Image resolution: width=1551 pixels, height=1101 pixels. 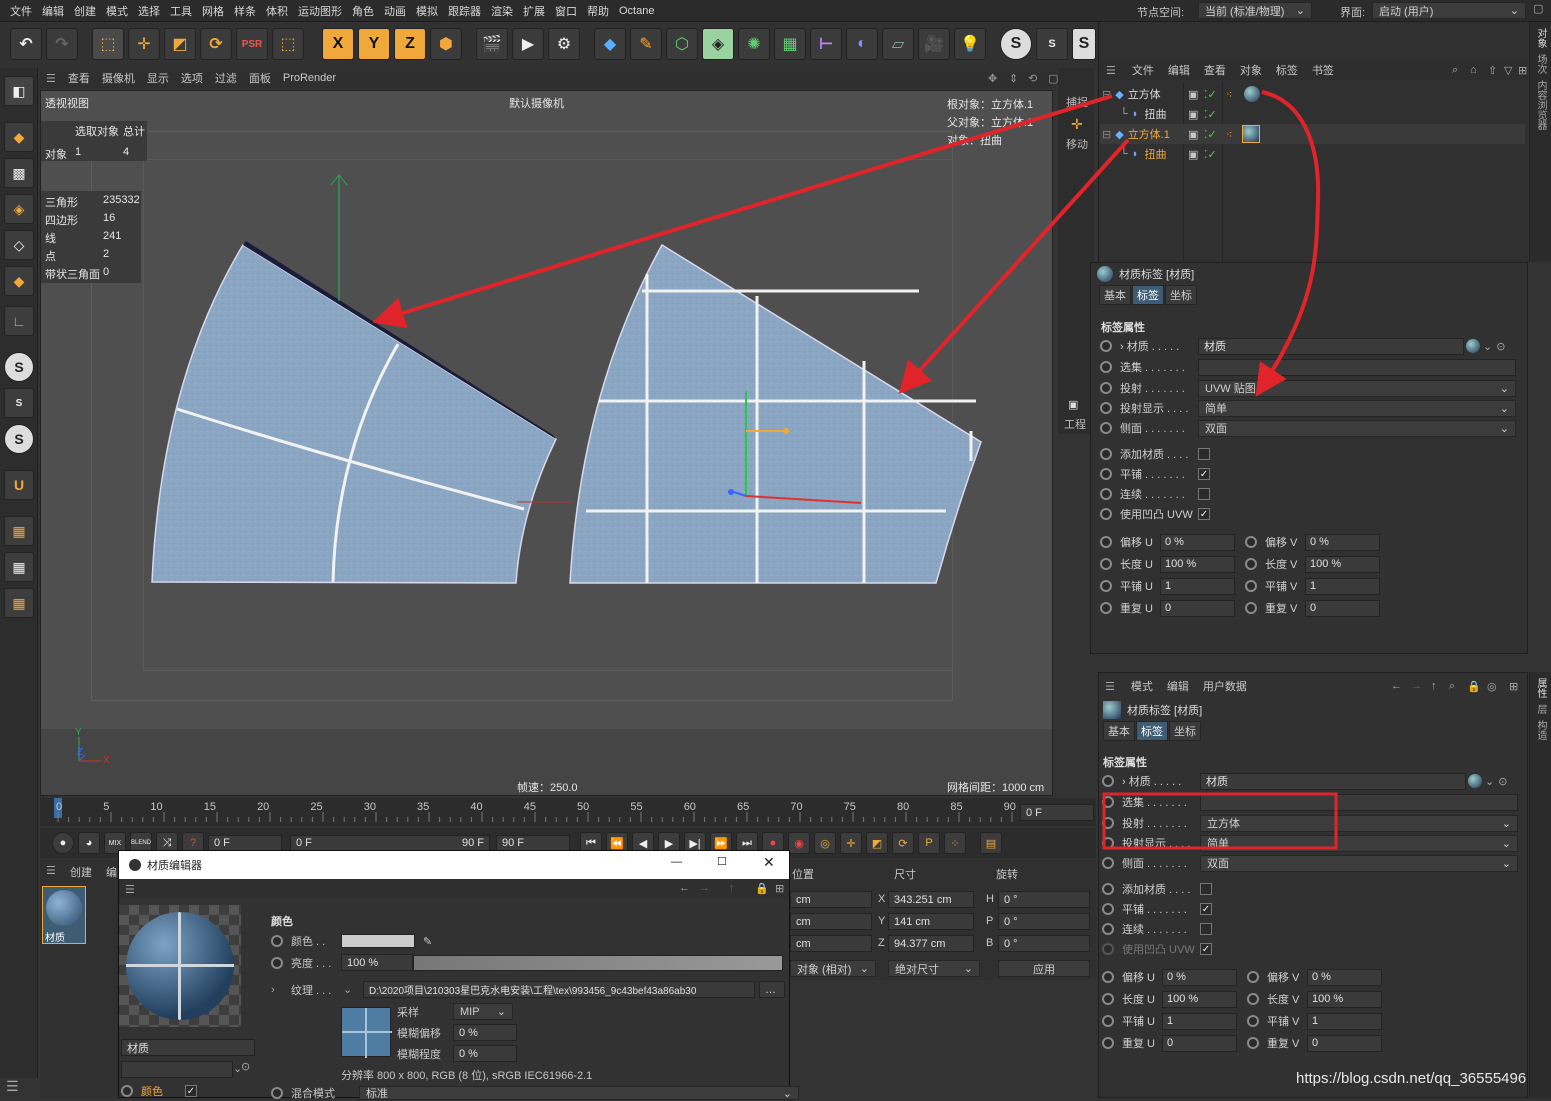 What do you see at coordinates (1106, 134) in the screenshot?
I see `collapse-icon: ⊟` at bounding box center [1106, 134].